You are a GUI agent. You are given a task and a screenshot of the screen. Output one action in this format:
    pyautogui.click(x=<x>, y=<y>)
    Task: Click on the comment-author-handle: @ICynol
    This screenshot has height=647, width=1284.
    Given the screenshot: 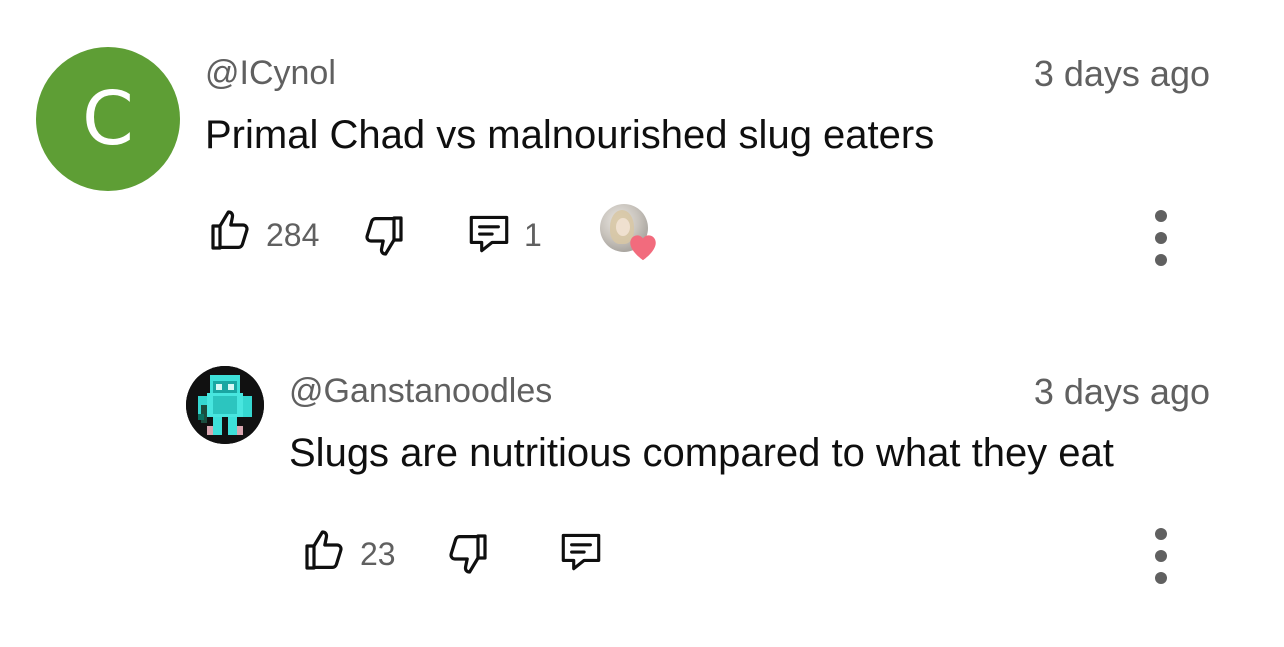 What is the action you would take?
    pyautogui.click(x=270, y=73)
    